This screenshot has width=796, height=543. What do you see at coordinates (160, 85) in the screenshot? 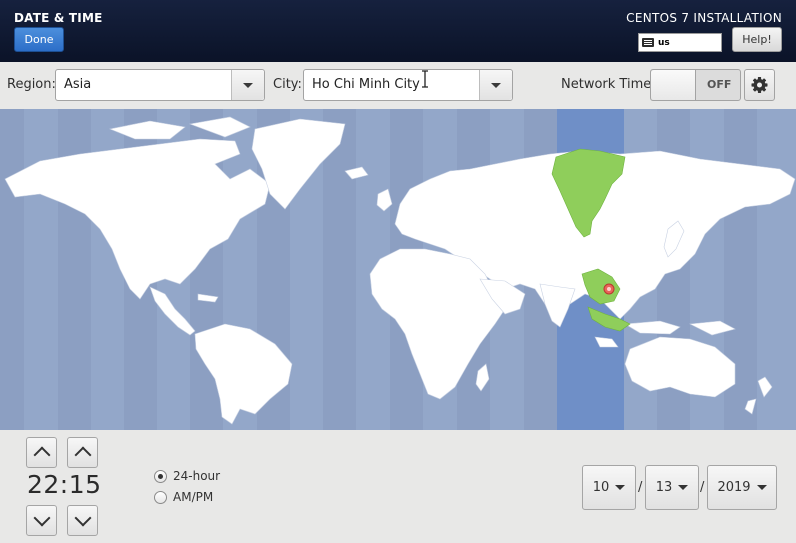
I see `region-combobox: Asia` at bounding box center [160, 85].